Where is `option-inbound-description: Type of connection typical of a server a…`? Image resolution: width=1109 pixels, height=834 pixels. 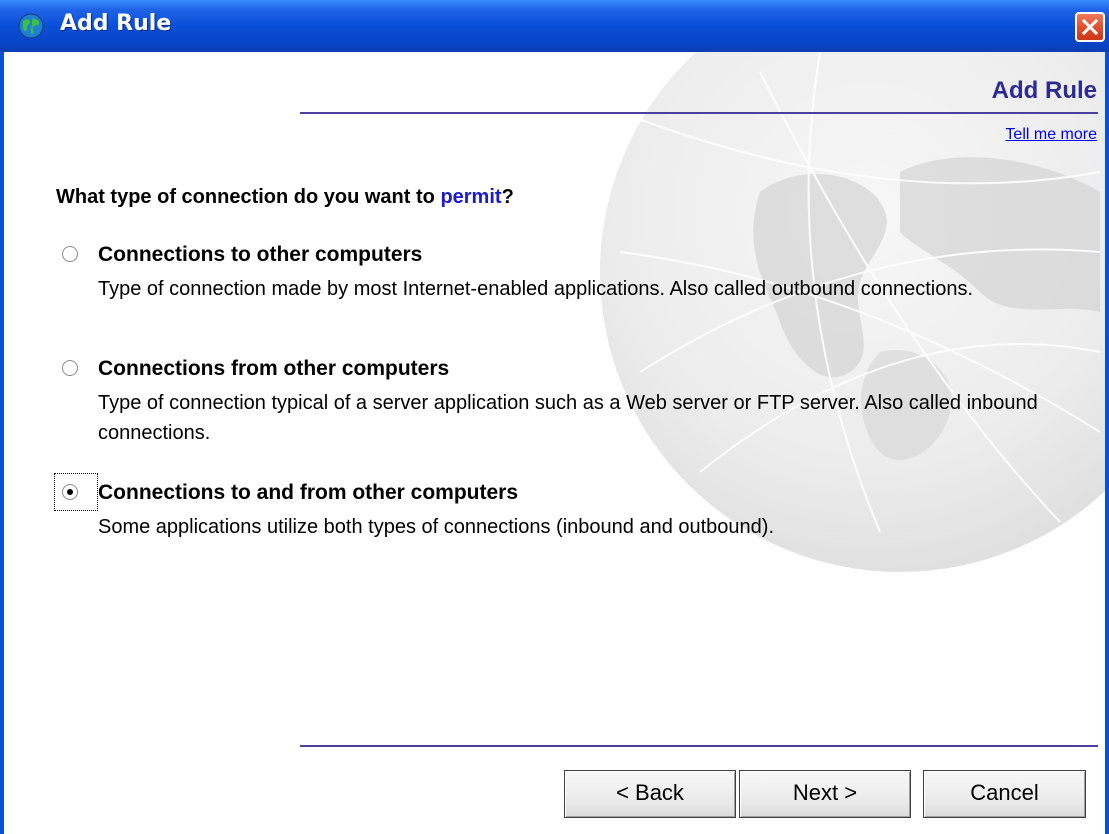
option-inbound-description: Type of connection typical of a server a… is located at coordinates (568, 418).